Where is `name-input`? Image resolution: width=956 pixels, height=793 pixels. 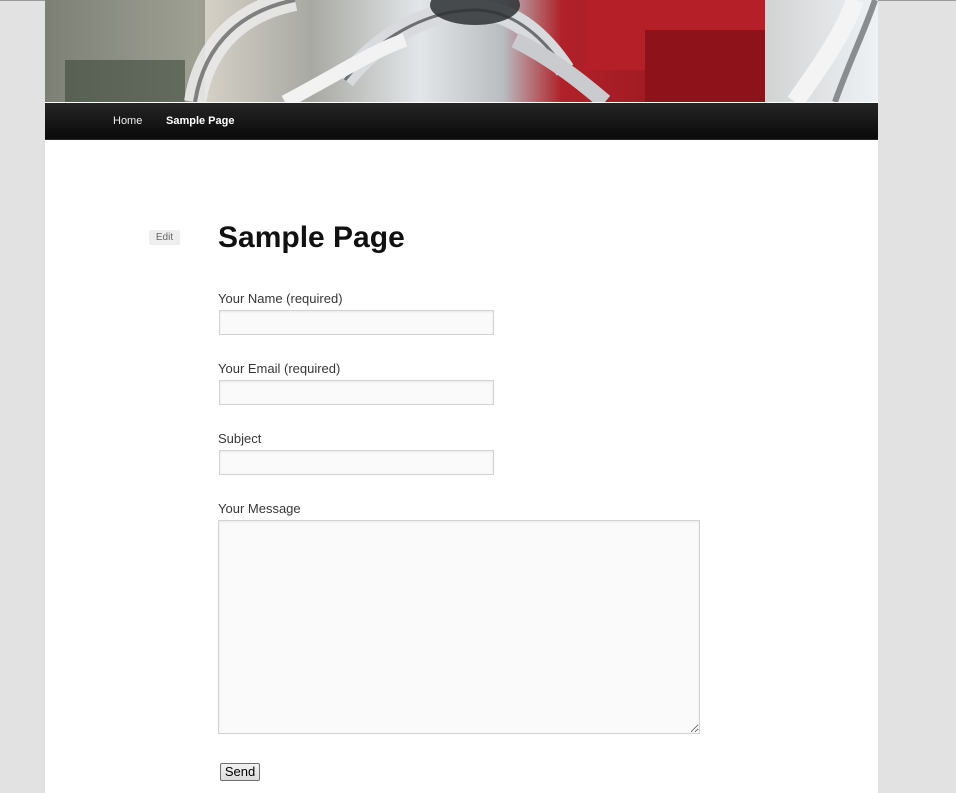 name-input is located at coordinates (356, 322).